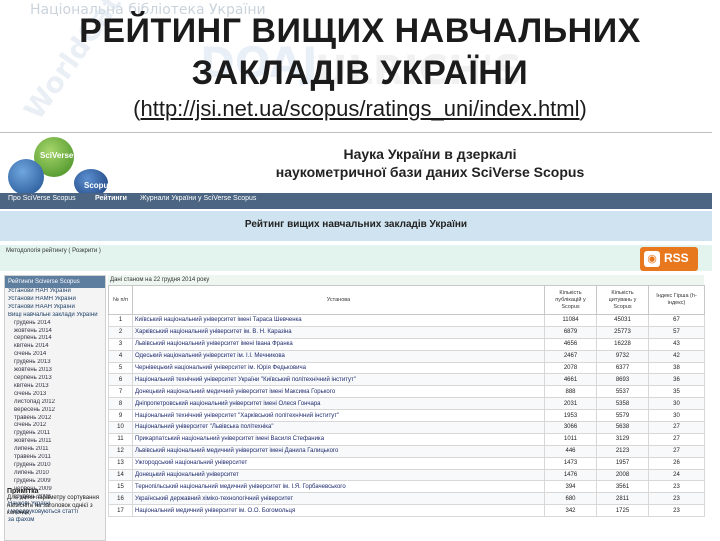 The image size is (720, 541). I want to click on sidebar-date-item: травень 2012, so click(55, 419).